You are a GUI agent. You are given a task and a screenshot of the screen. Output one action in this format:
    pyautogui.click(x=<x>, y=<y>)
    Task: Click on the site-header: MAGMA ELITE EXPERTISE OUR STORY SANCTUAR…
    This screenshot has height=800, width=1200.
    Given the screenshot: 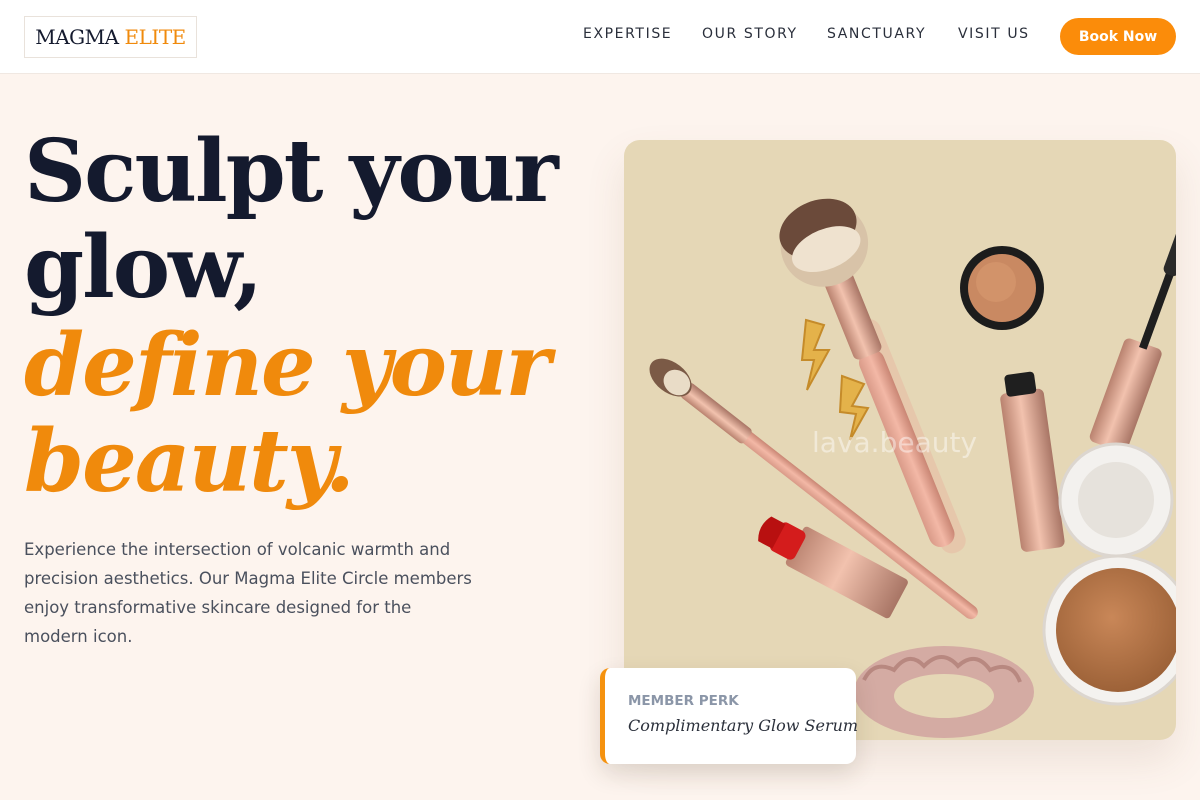 What is the action you would take?
    pyautogui.click(x=600, y=37)
    